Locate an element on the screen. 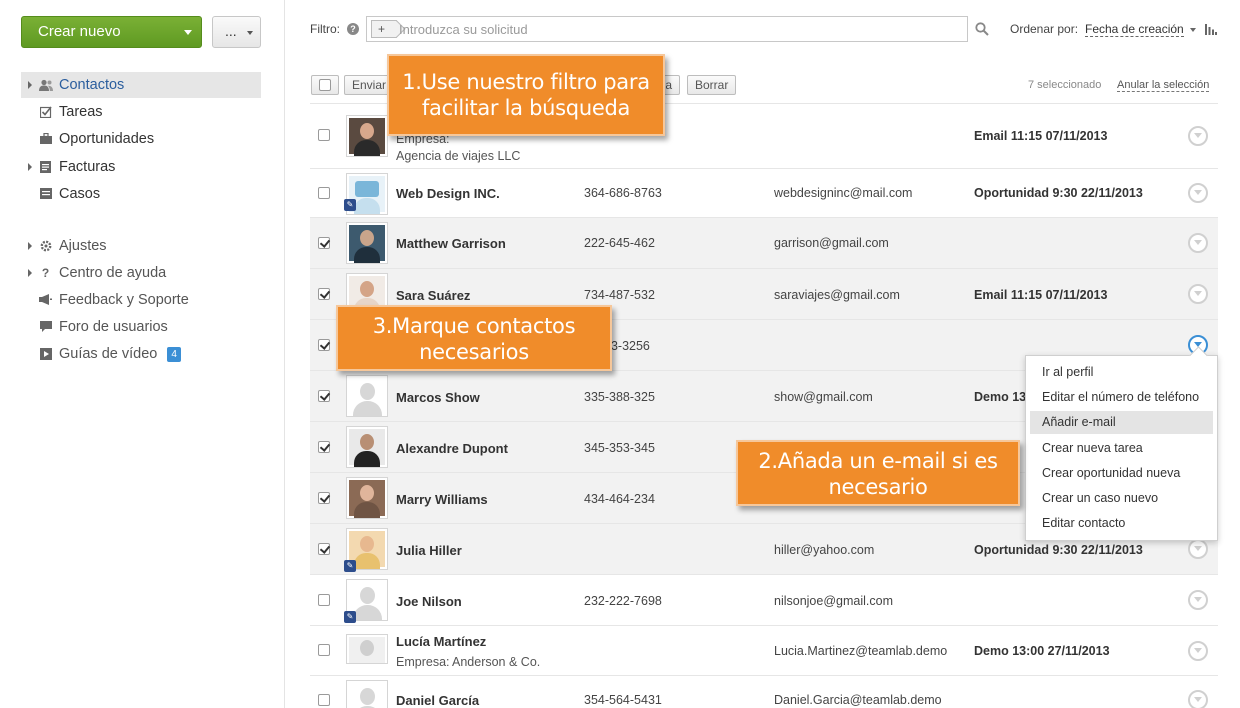 The width and height of the screenshot is (1240, 708). sidebar-item-video-guides: Guías de vídeo 4 is located at coordinates (141, 354).